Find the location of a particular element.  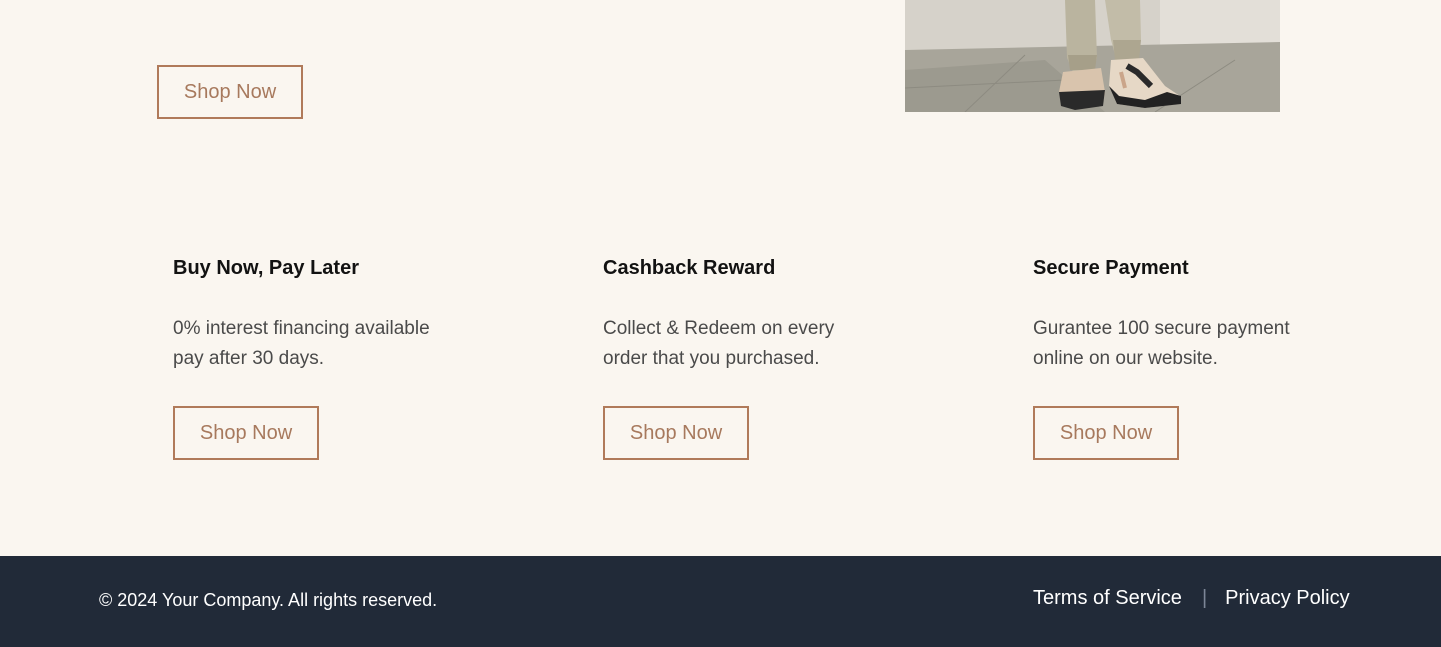

feature-description-line: Collect & Redeem on every is located at coordinates (719, 328).